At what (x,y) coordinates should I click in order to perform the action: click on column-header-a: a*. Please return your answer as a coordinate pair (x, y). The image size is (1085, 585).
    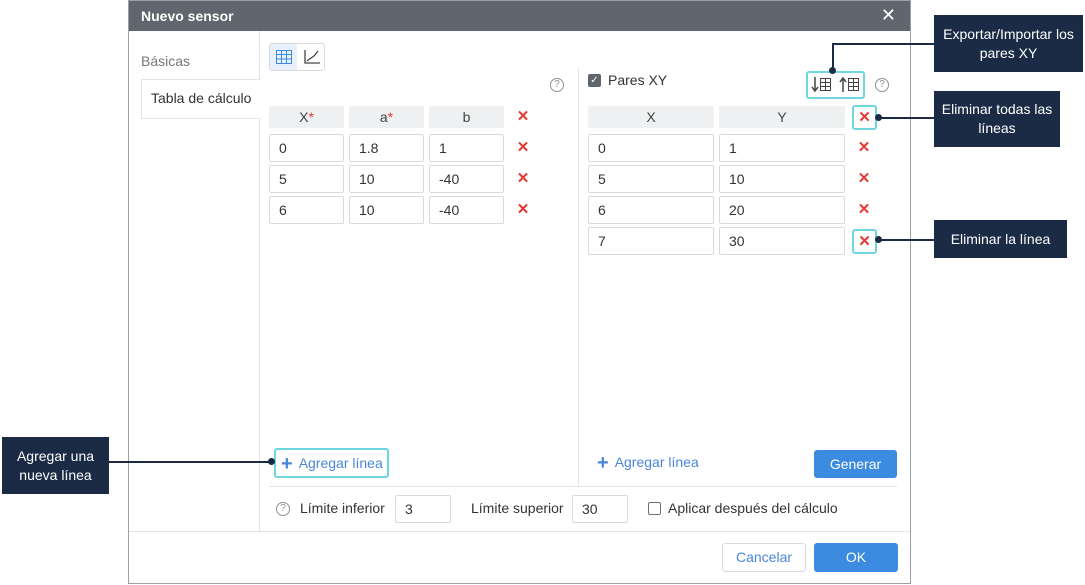
    Looking at the image, I should click on (386, 117).